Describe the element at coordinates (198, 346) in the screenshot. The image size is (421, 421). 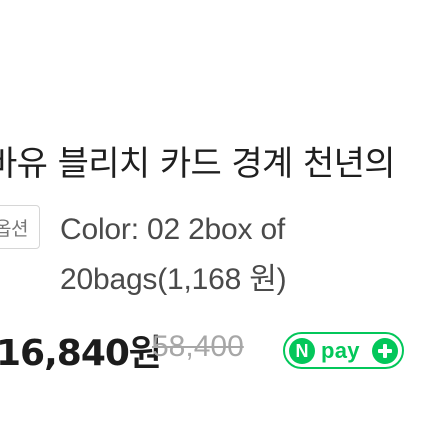
I see `original-price: 58,400` at that location.